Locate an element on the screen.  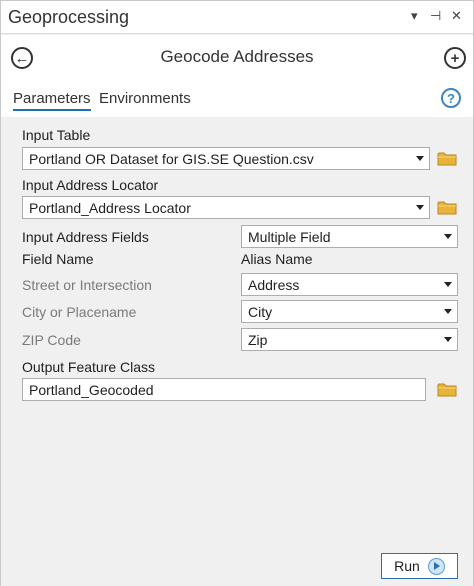
tabs-bar: Parameters Environments ? is located at coordinates (237, 100).